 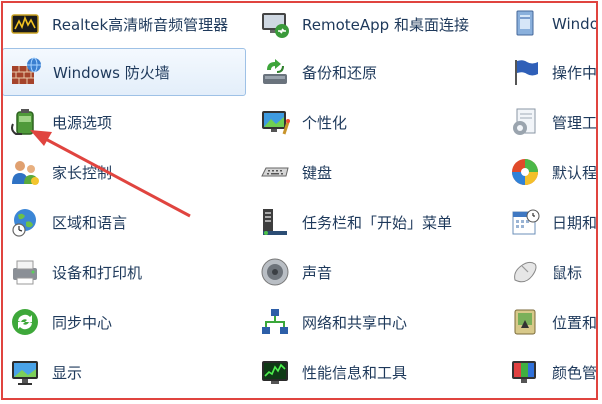 What do you see at coordinates (550, 222) in the screenshot?
I see `item-date-time: 日期和` at bounding box center [550, 222].